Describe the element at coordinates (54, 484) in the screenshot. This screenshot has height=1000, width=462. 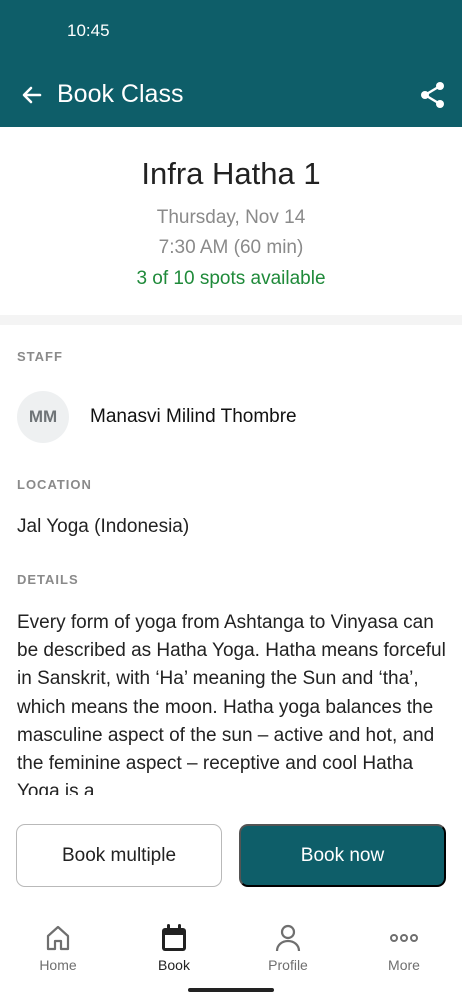
I see `location-section-label: LOCATION` at that location.